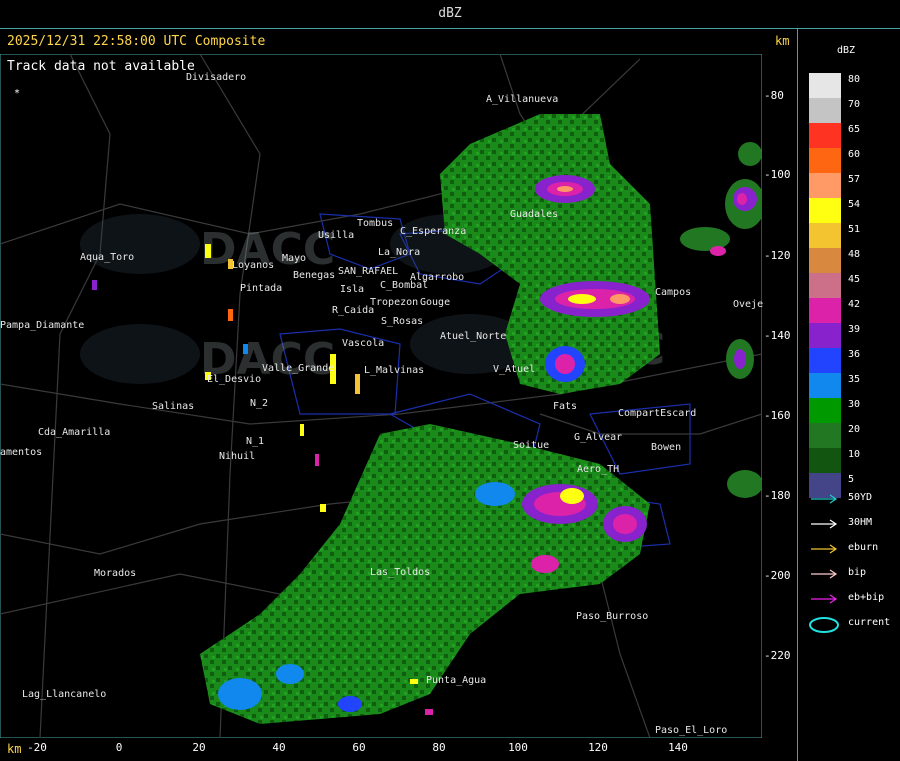 Image resolution: width=900 pixels, height=761 pixels. I want to click on place-label: CompartEscard, so click(657, 413).